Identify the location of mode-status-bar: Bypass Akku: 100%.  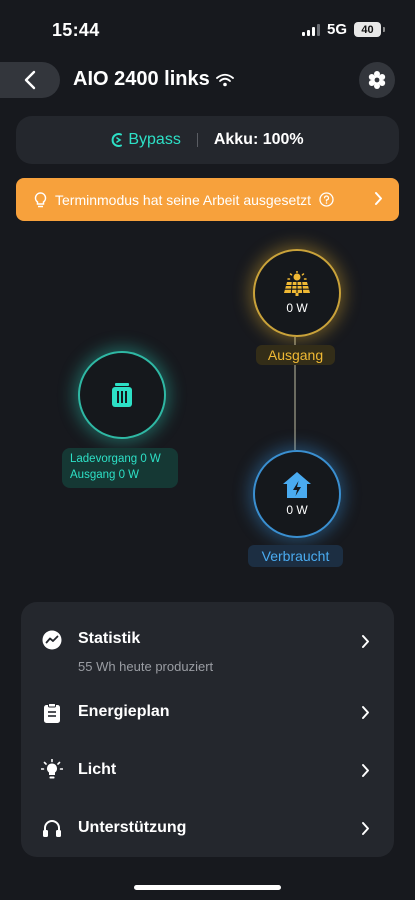
(207, 140).